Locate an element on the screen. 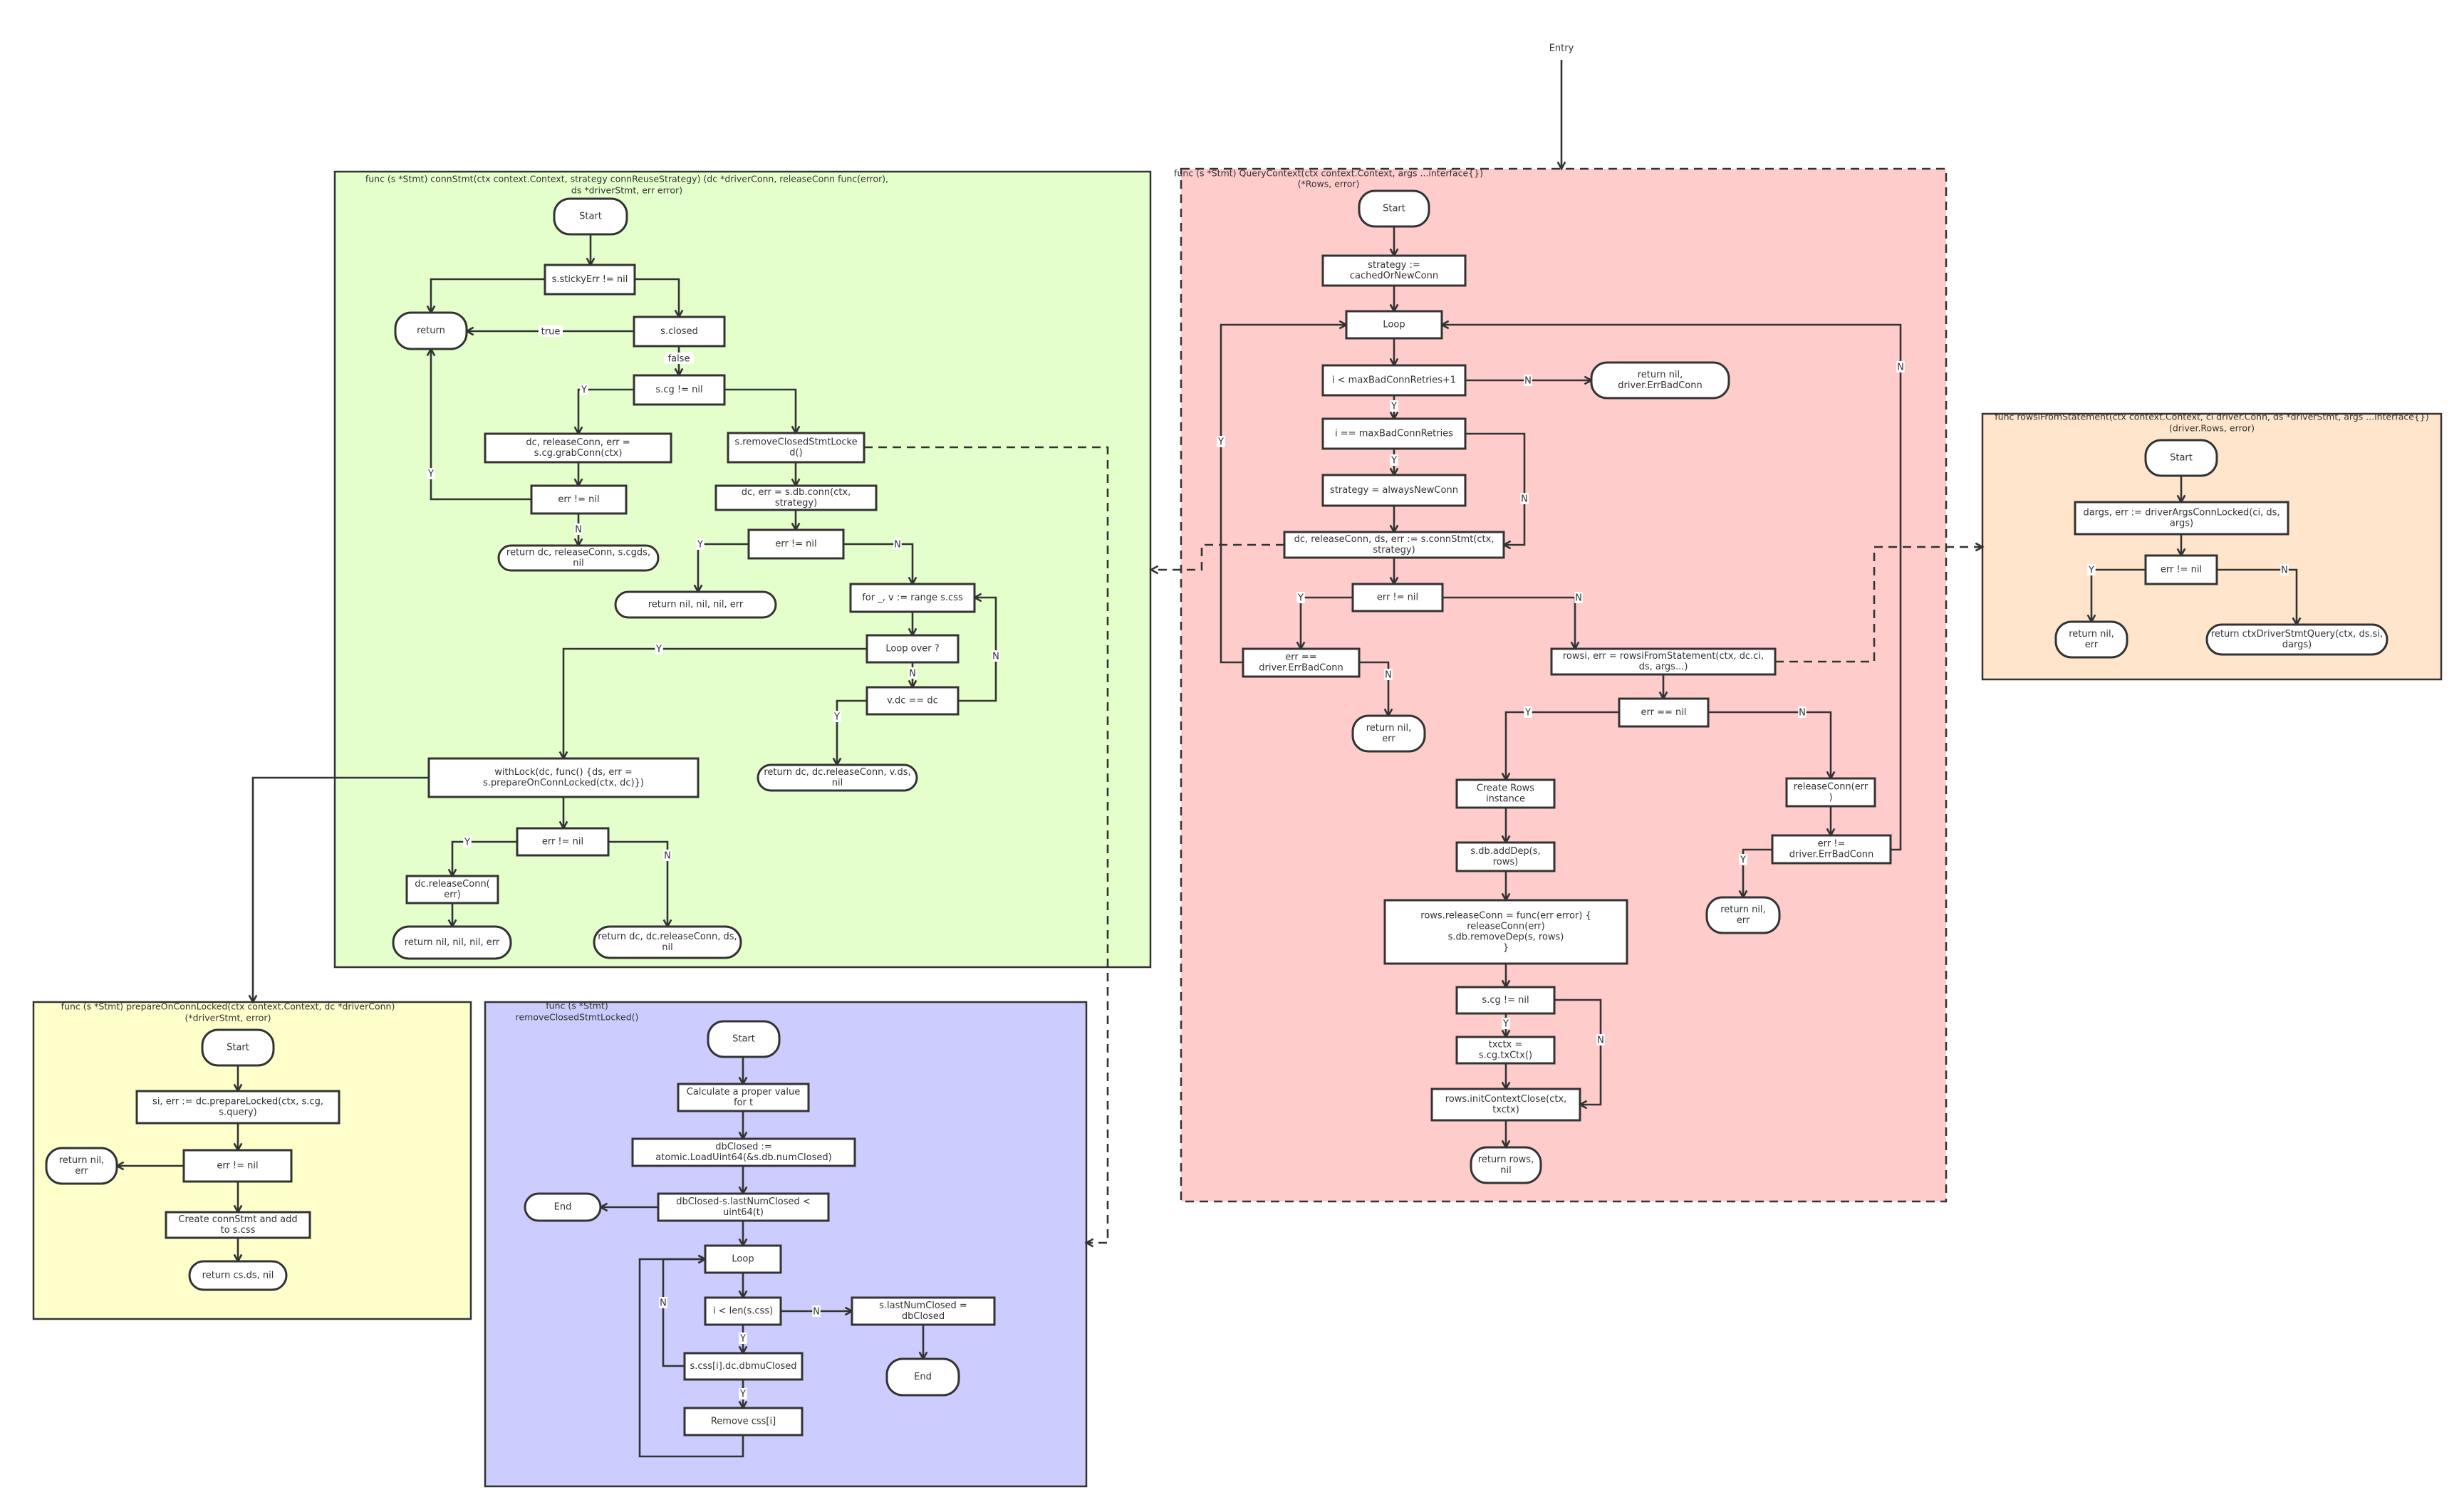 This screenshot has height=1507, width=2464. node-cs-vdc-check: v.dc == dc is located at coordinates (912, 701).